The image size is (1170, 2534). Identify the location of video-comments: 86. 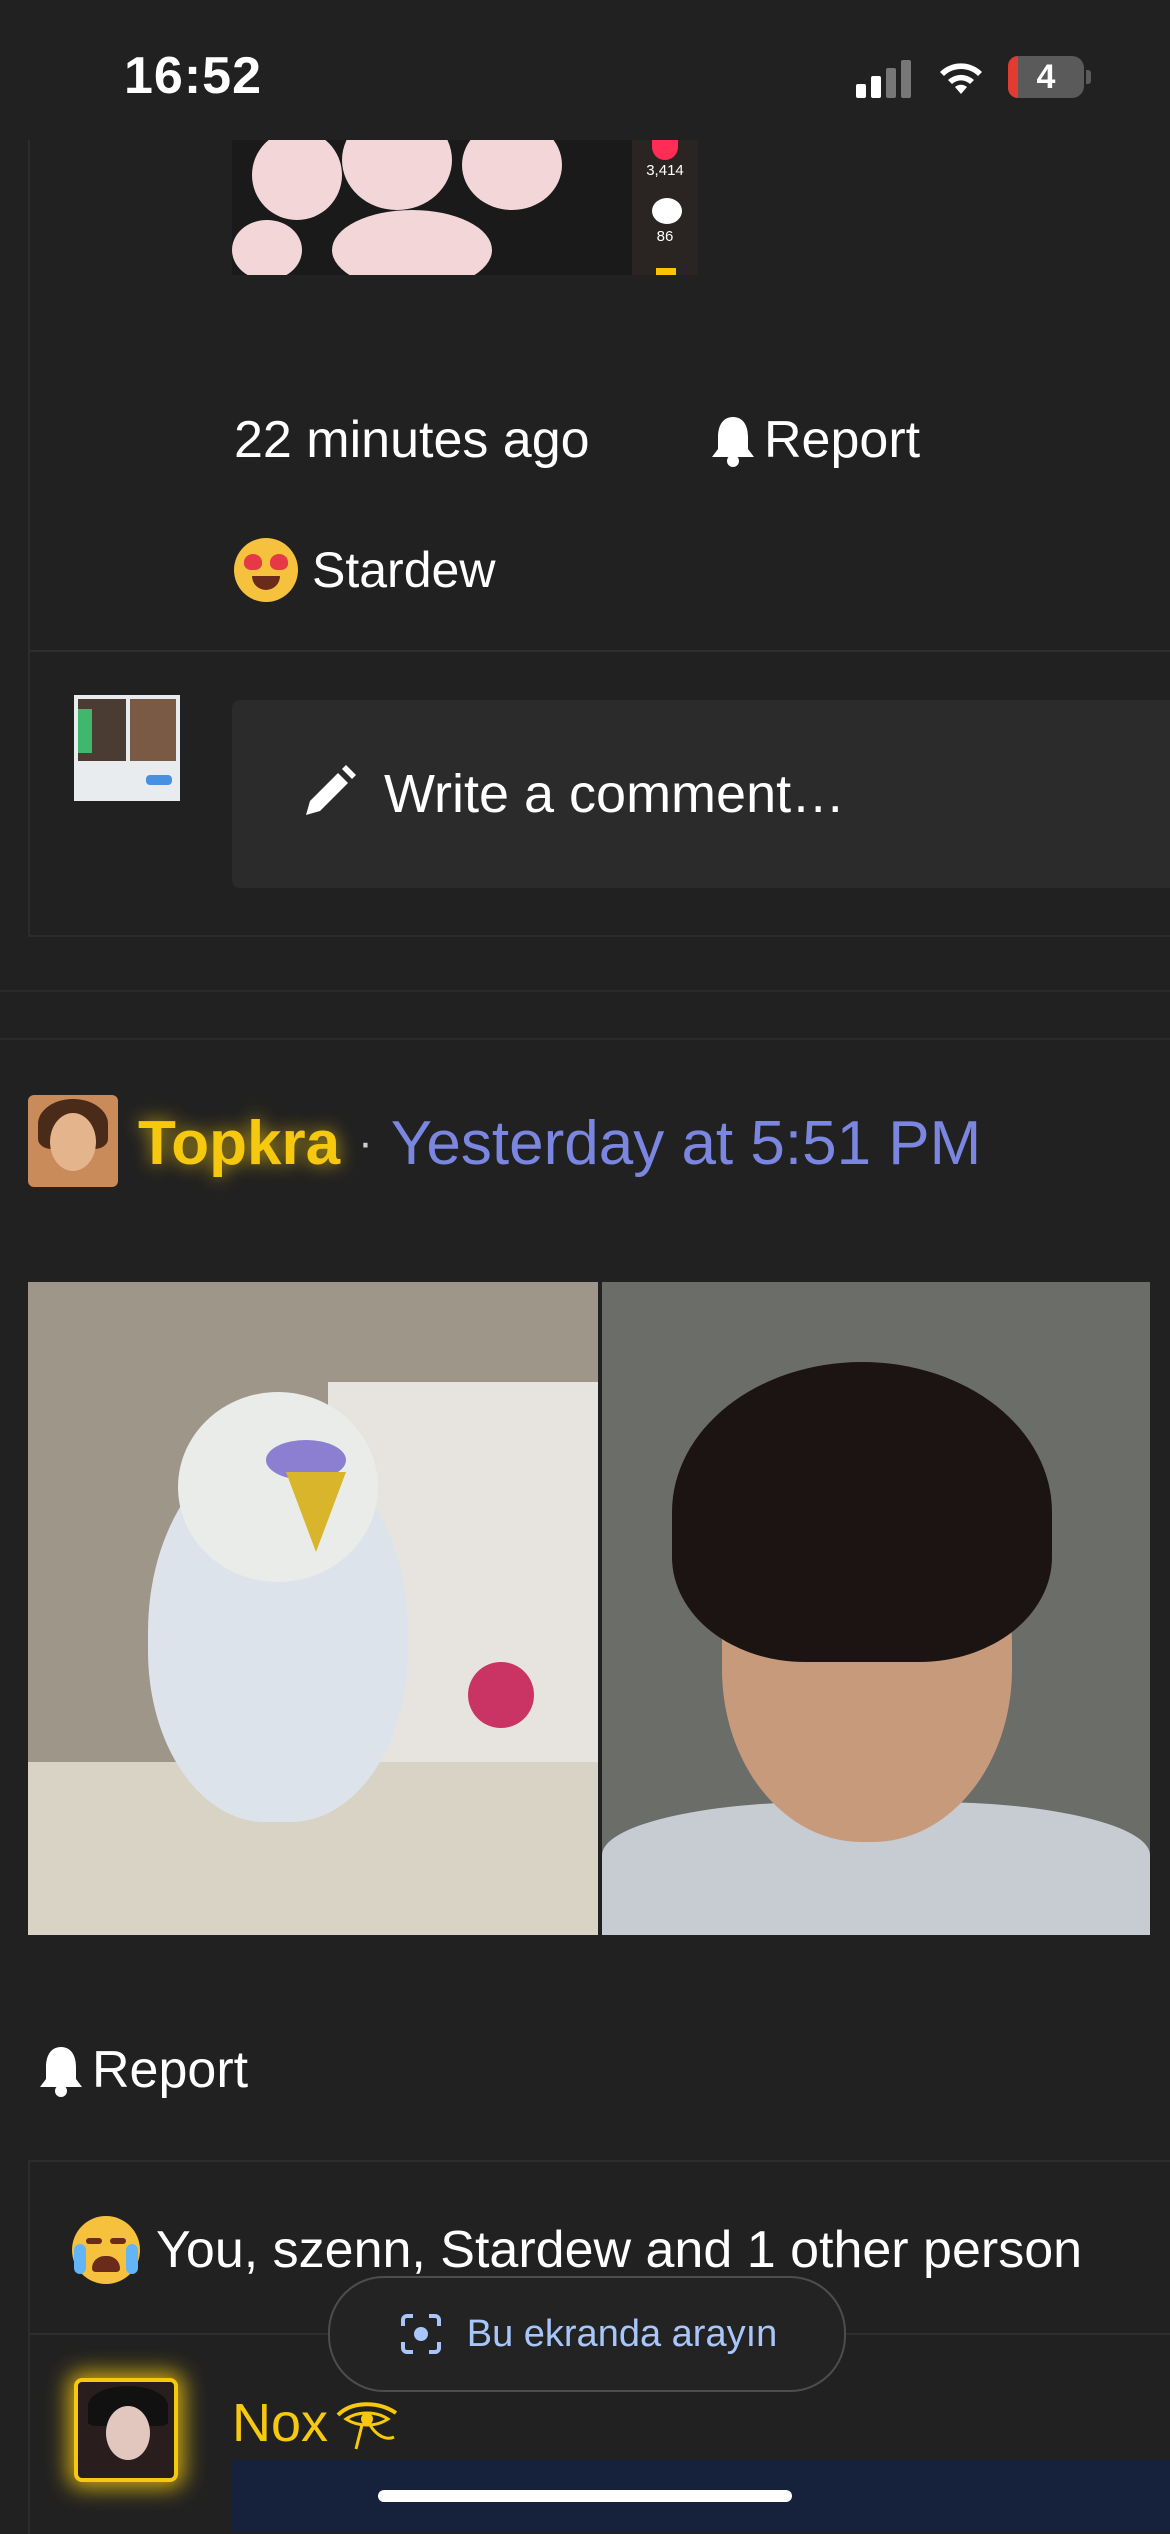
(665, 236).